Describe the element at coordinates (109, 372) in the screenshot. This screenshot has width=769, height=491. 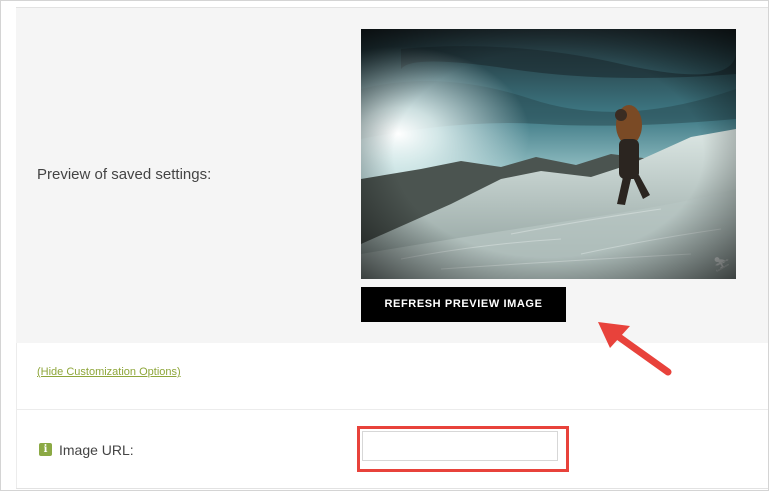
I see `hide-customization-link: (Hide Customization Options)` at that location.